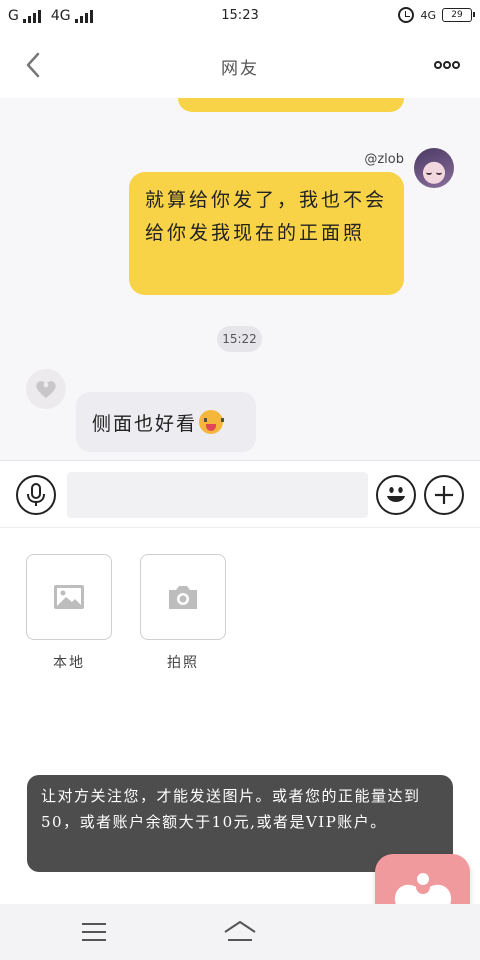 This screenshot has width=480, height=960. I want to click on microphone-icon, so click(36, 494).